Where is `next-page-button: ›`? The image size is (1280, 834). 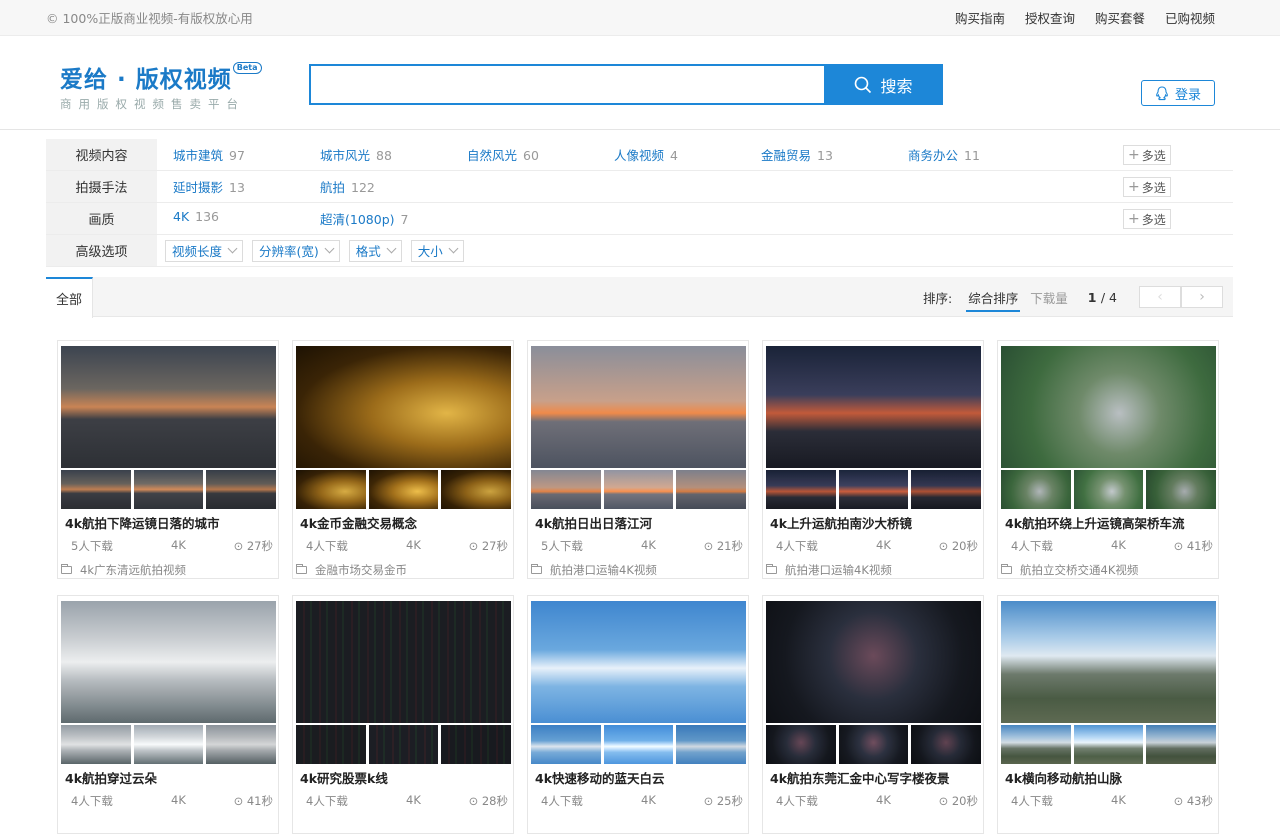 next-page-button: › is located at coordinates (1202, 297).